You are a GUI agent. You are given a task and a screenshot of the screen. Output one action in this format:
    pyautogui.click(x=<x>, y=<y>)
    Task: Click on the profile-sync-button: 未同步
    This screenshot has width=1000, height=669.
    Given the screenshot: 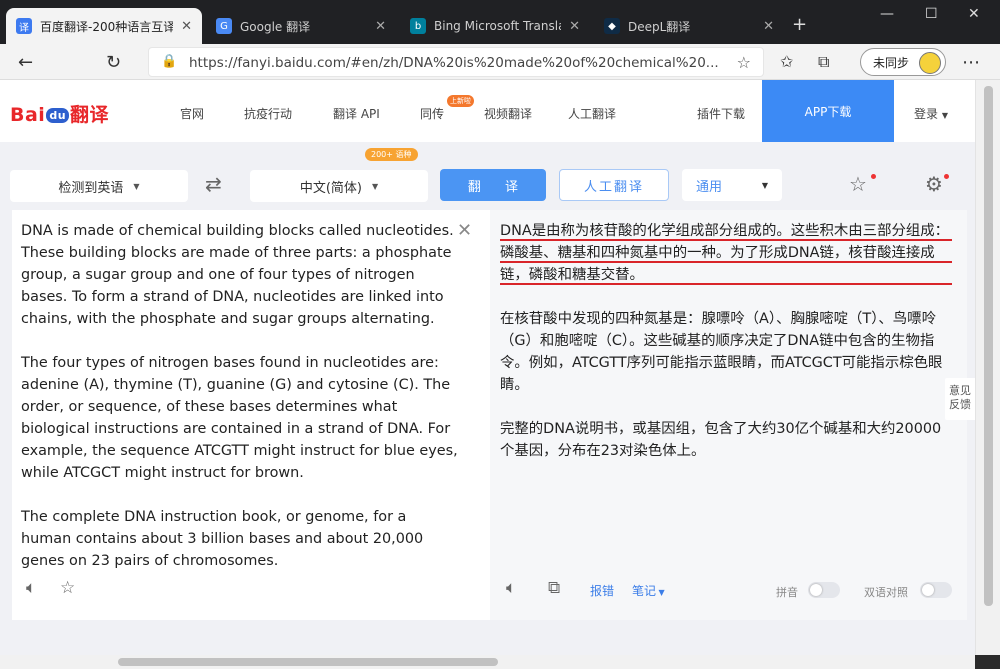 What is the action you would take?
    pyautogui.click(x=903, y=62)
    